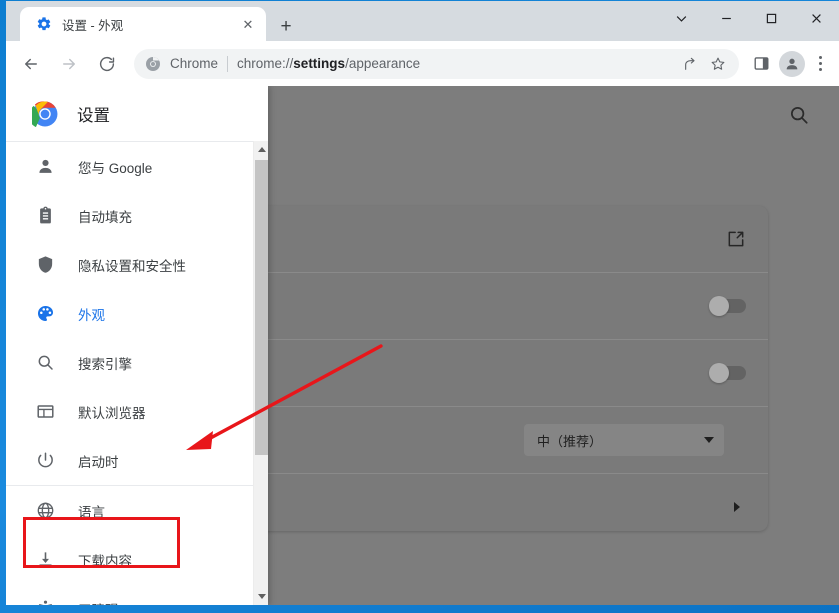  I want to click on browser-window-icon, so click(45, 412).